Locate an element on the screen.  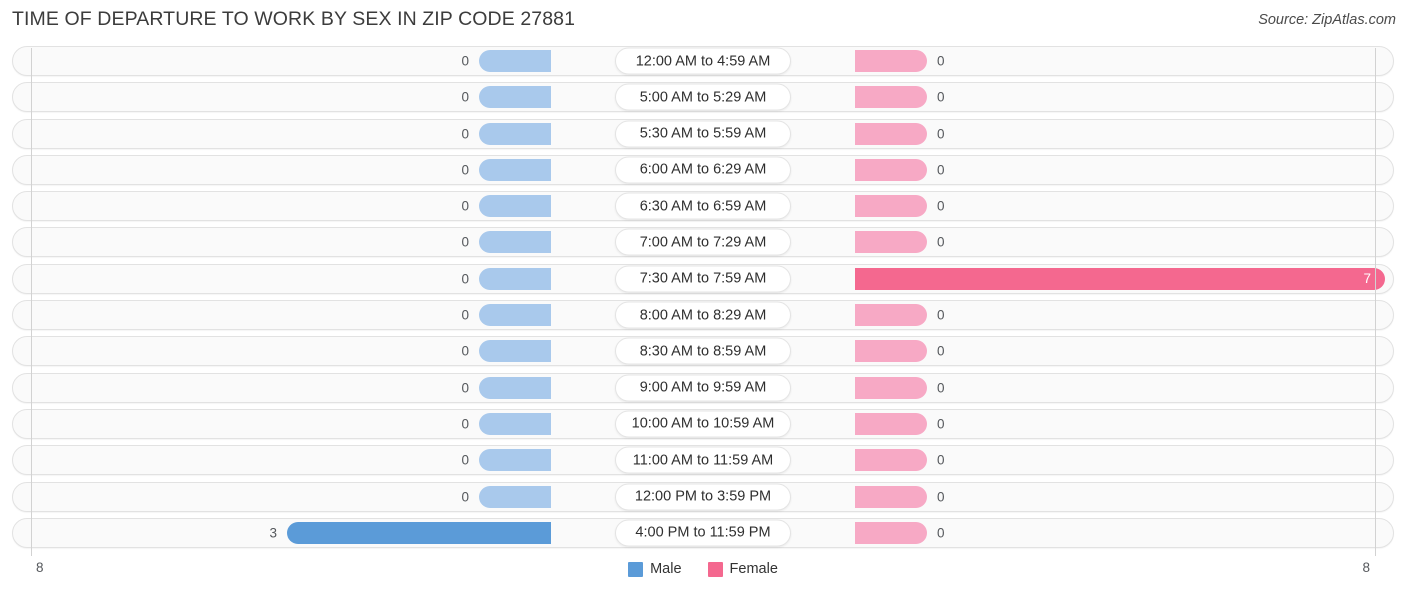
bar-track: 0 0 5:00 AM to 5:29 AM is located at coordinates (703, 97).